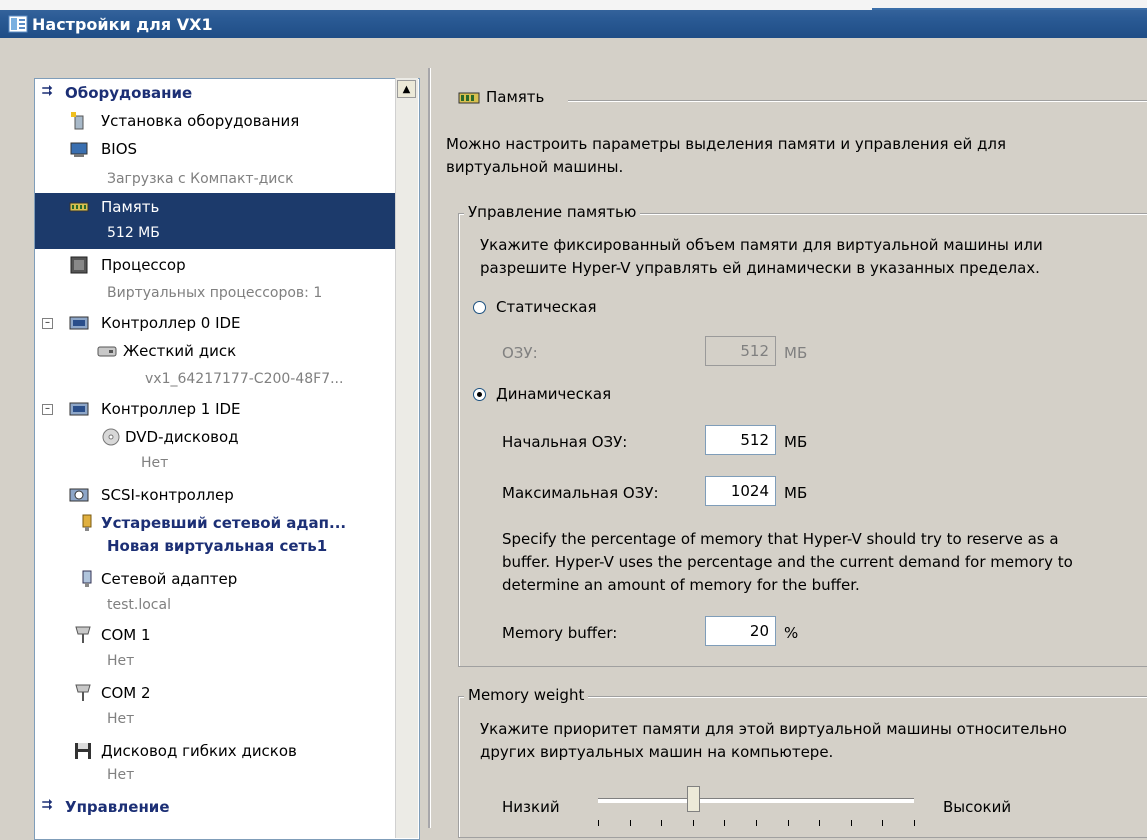  Describe the element at coordinates (429, 448) in the screenshot. I see `panel-divider` at that location.